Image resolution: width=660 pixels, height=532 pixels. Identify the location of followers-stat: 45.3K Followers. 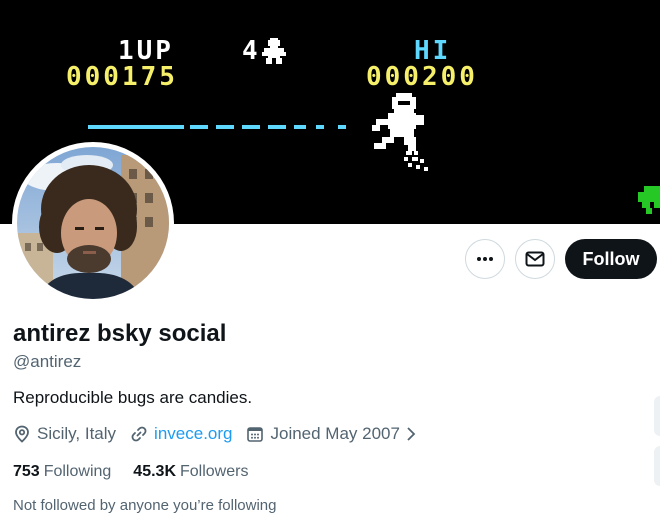
(190, 472).